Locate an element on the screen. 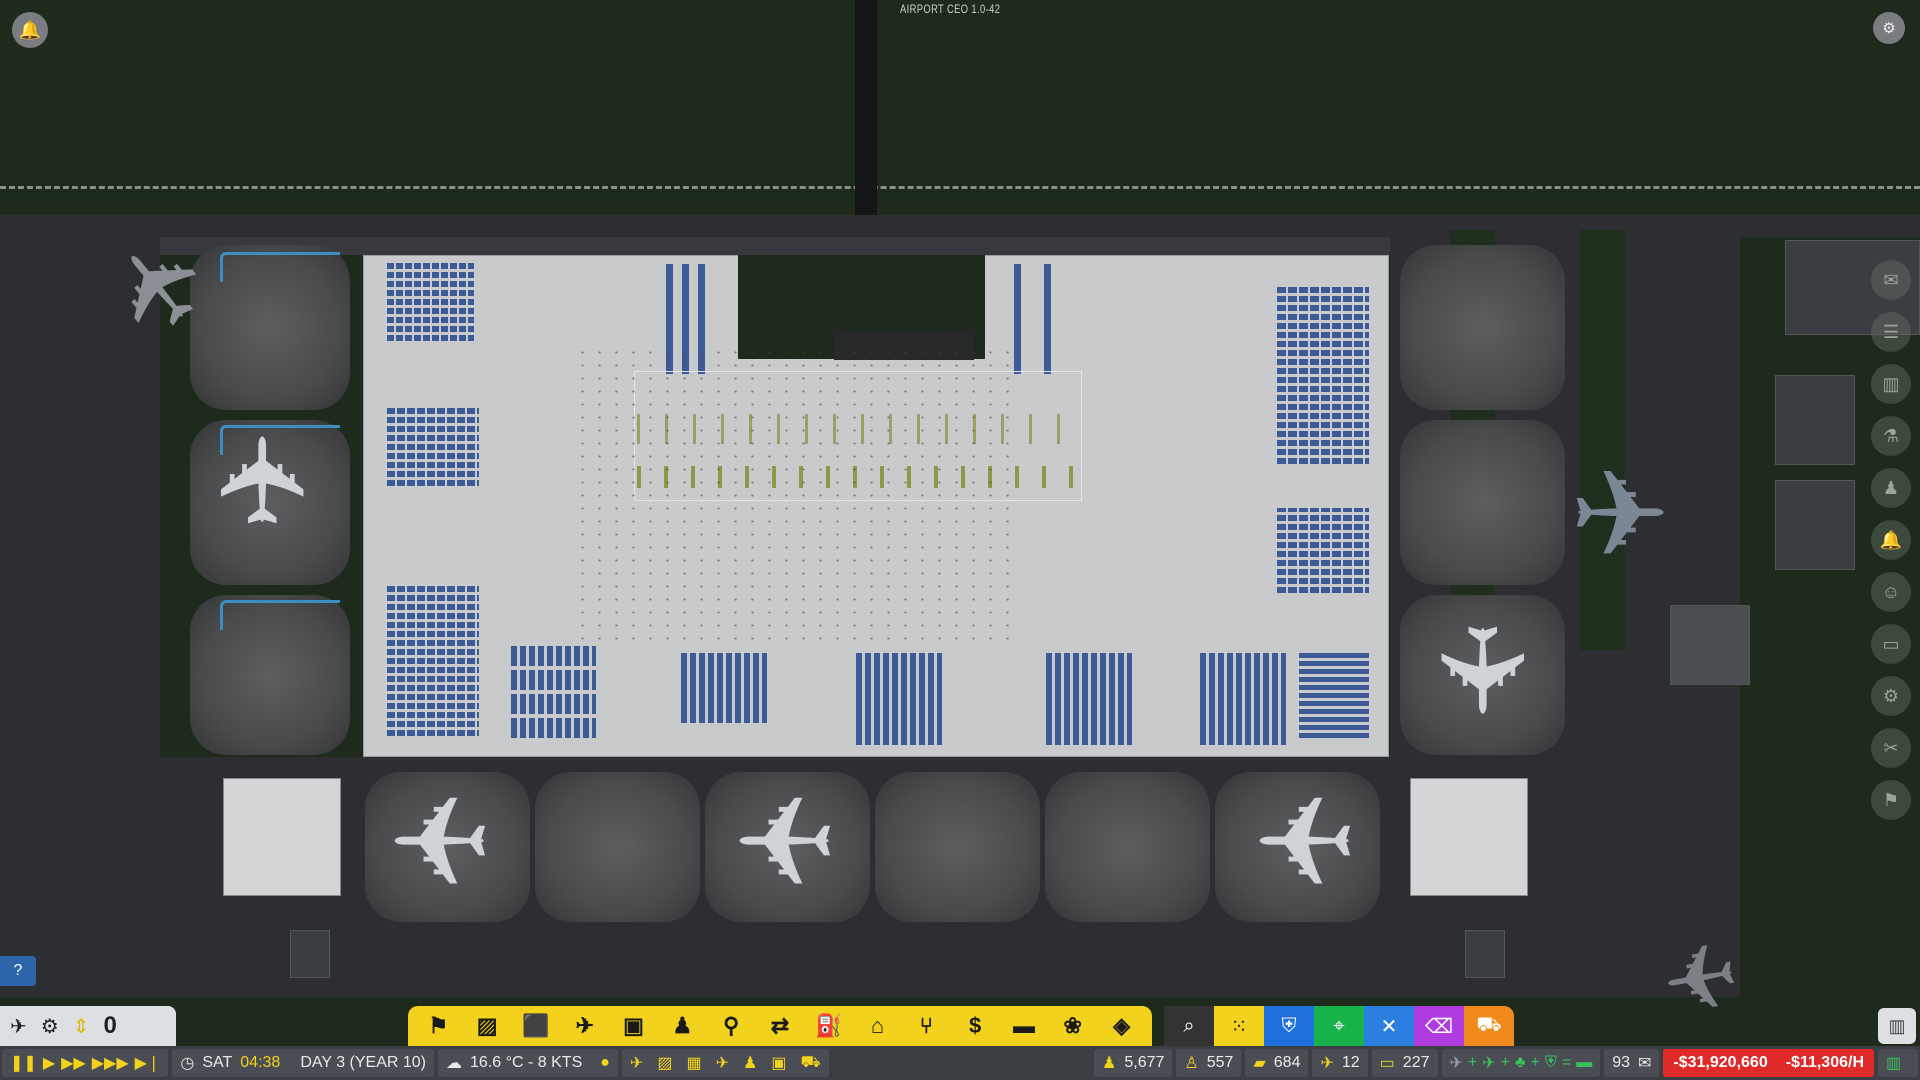 The width and height of the screenshot is (1920, 1080). balance-panel: -$31,920,660 -$11,306/H is located at coordinates (1768, 1063).